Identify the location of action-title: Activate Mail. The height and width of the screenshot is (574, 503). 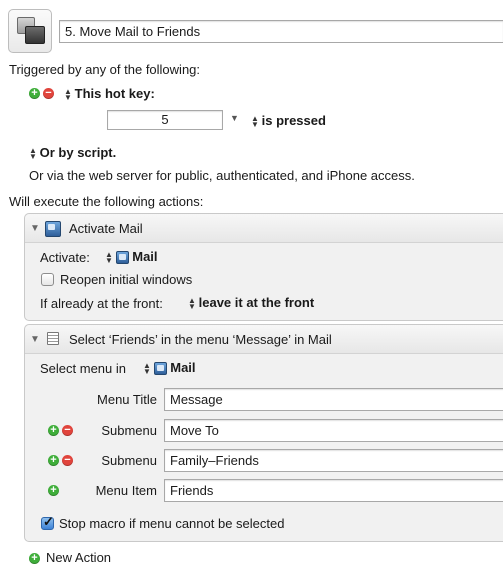
(106, 228).